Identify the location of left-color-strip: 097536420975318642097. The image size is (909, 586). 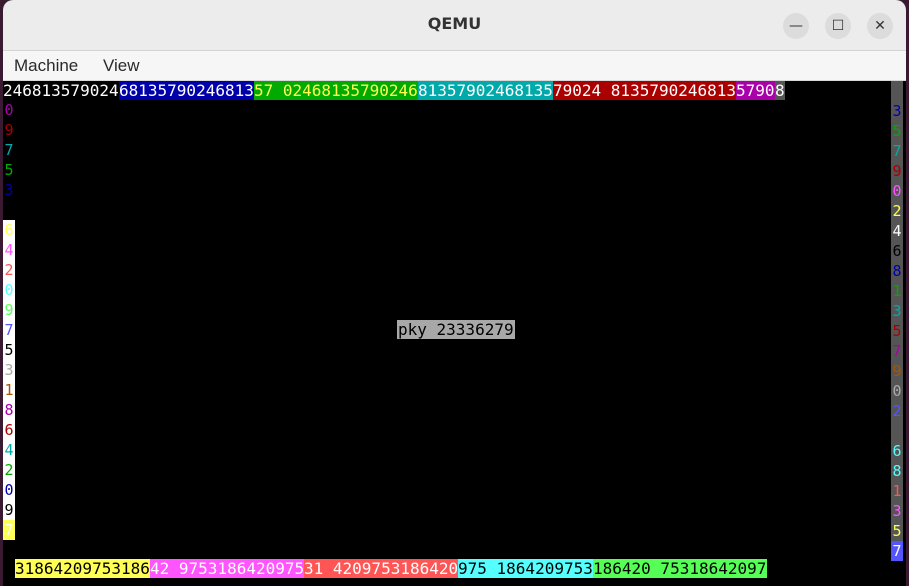
(9, 320).